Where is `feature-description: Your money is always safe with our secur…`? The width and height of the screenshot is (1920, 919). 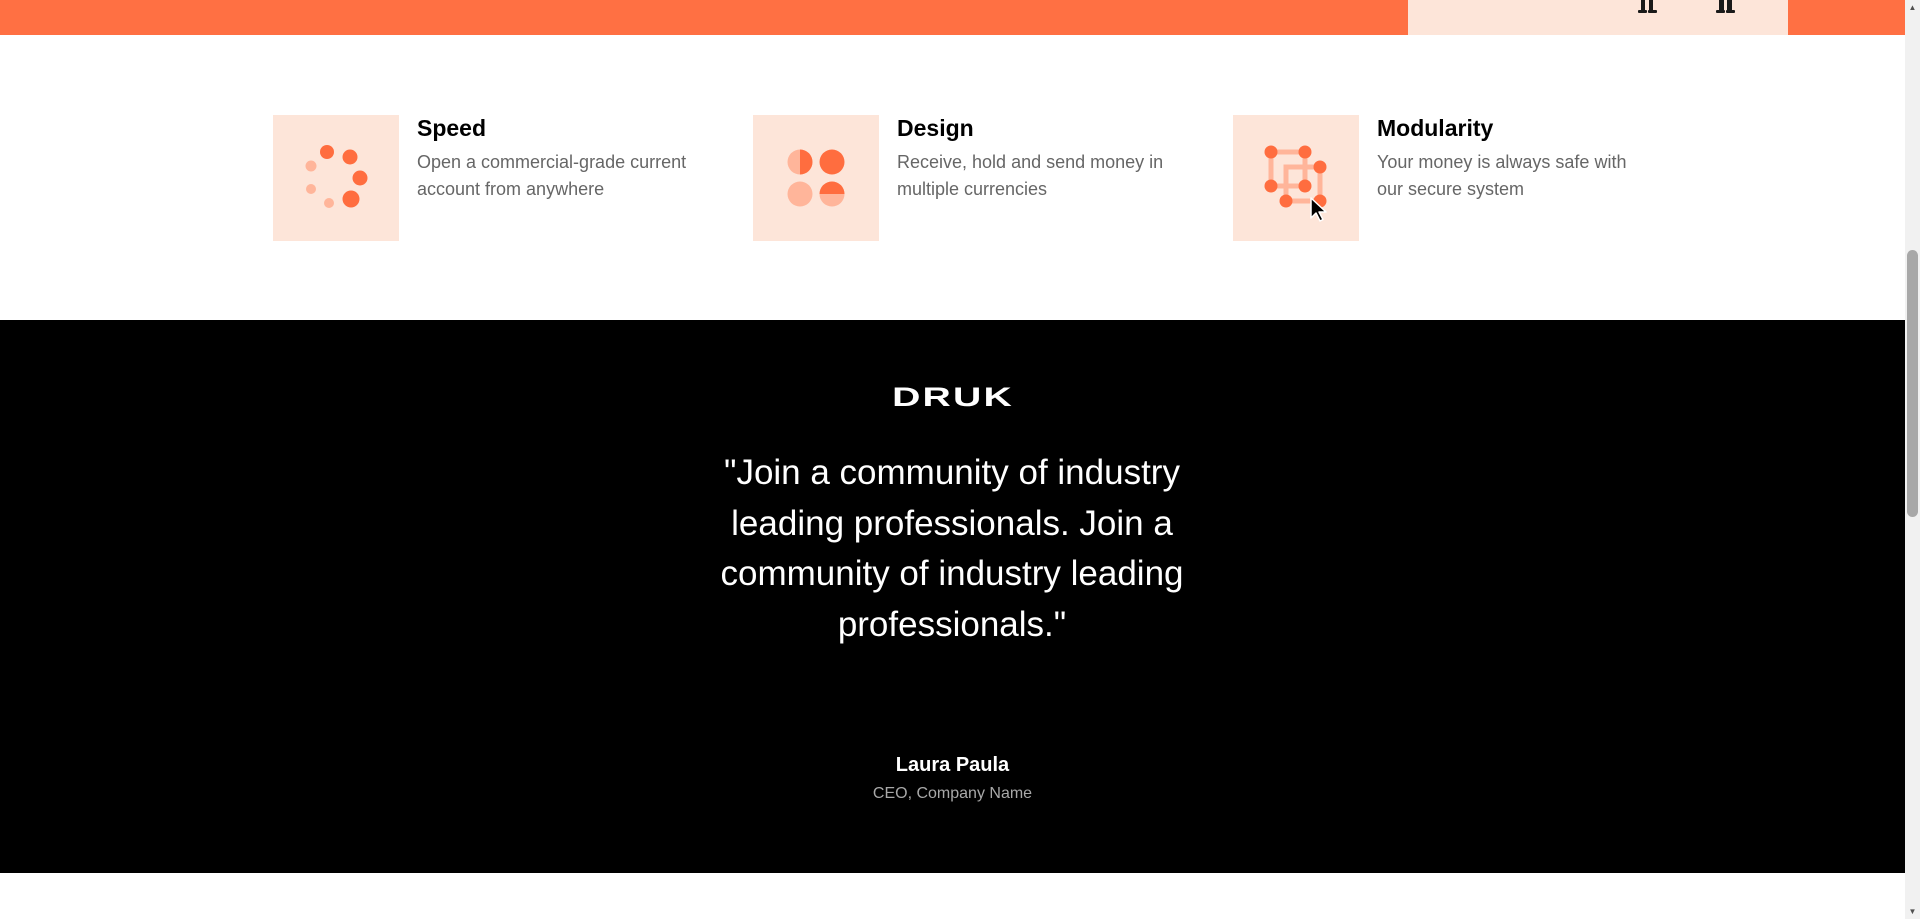 feature-description: Your money is always safe with our secur… is located at coordinates (1502, 175).